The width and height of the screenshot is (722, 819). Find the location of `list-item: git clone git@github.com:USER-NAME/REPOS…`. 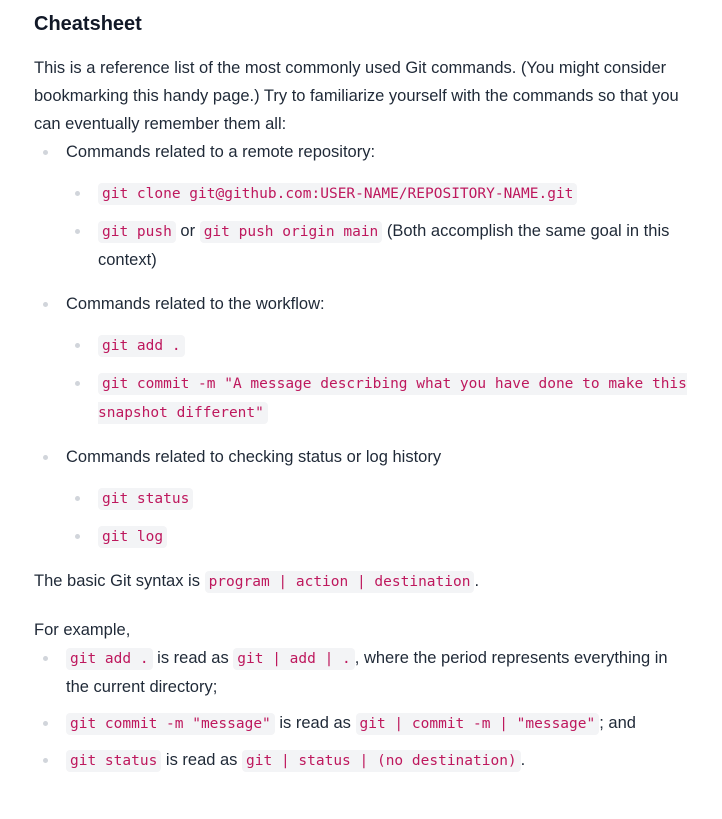

list-item: git clone git@github.com:USER-NAME/REPOS… is located at coordinates (377, 193).